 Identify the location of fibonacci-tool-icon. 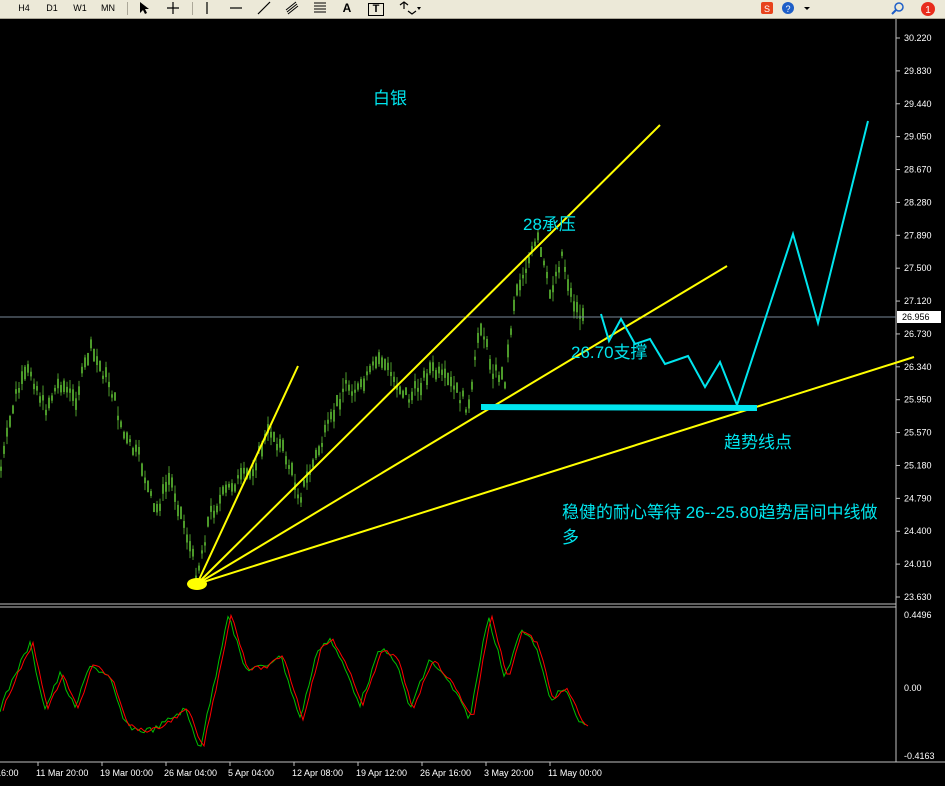
(320, 8).